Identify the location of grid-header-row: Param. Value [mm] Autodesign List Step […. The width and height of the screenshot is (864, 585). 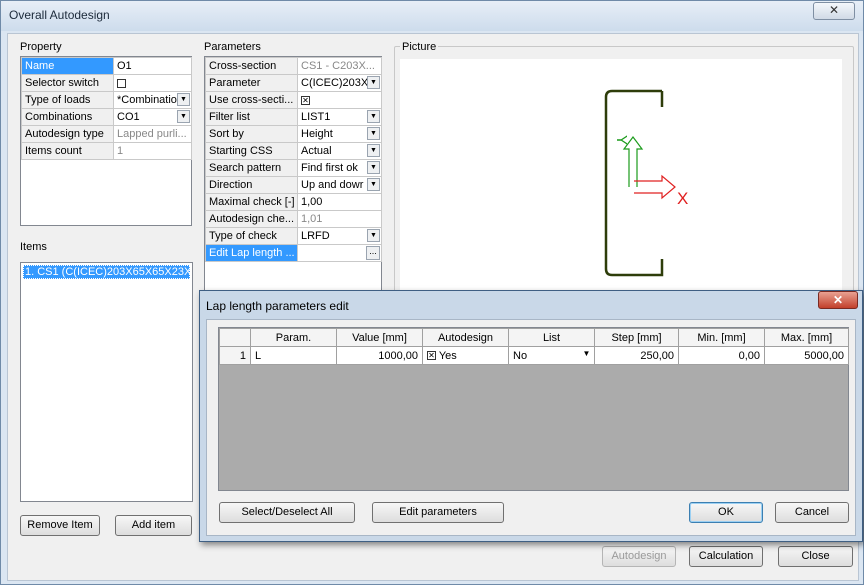
(534, 337).